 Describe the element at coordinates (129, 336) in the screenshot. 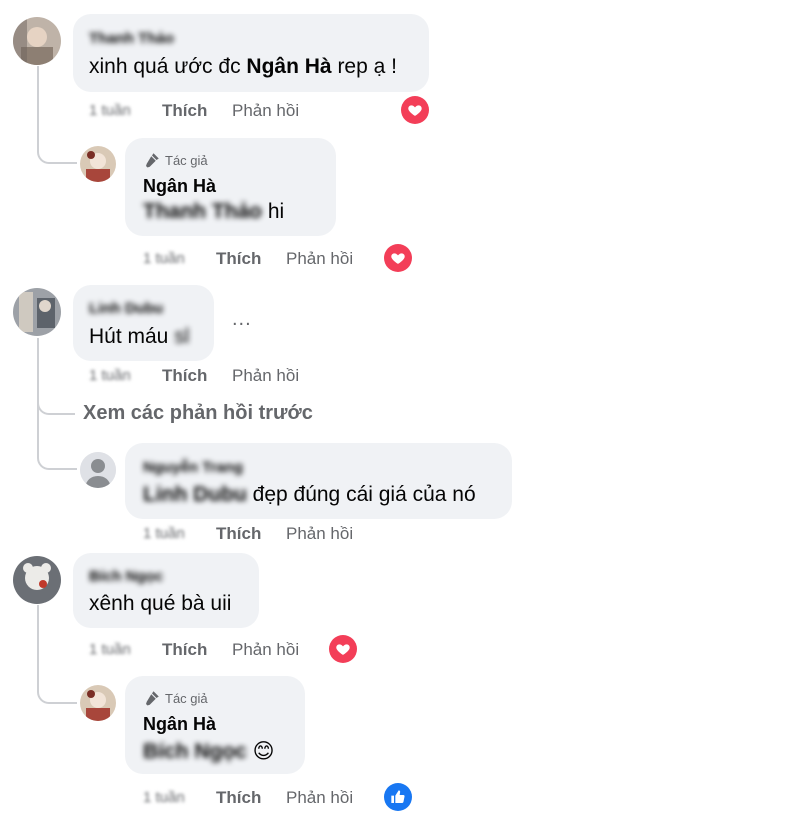

I see `comment-text-plain: Hút máu` at that location.